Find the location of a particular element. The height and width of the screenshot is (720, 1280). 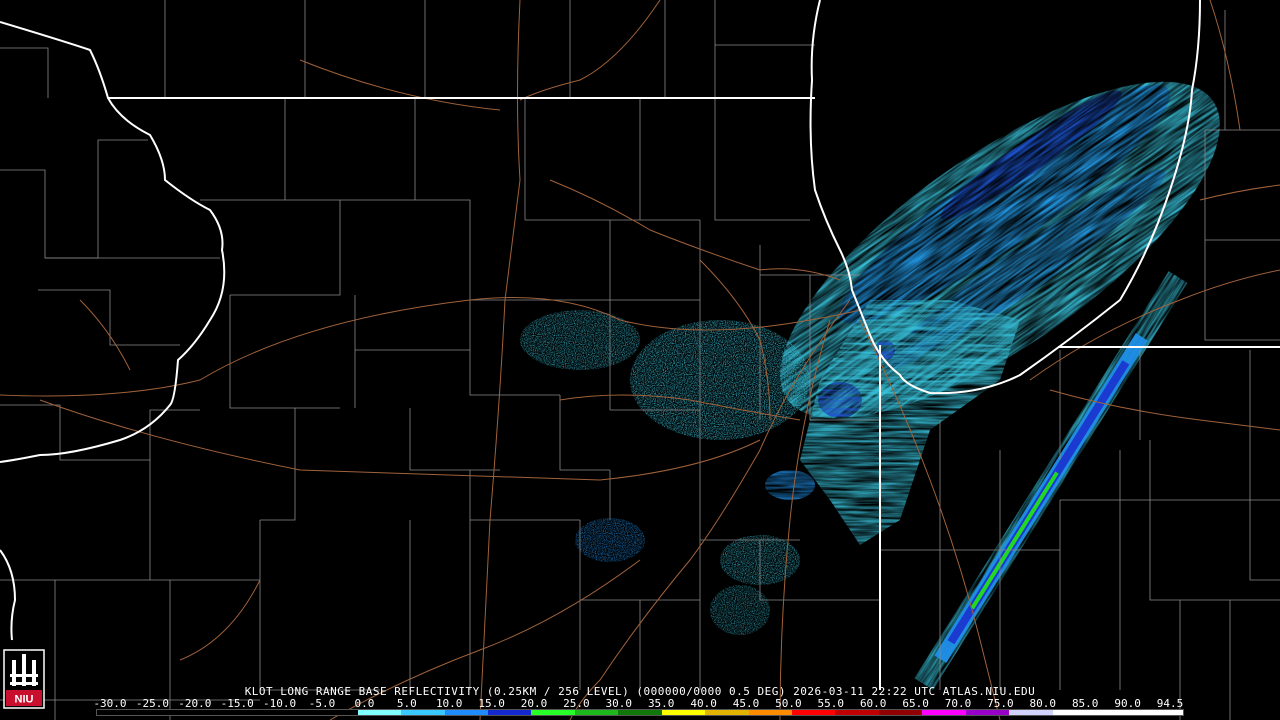

echo-line-green is located at coordinates (1014, 540).